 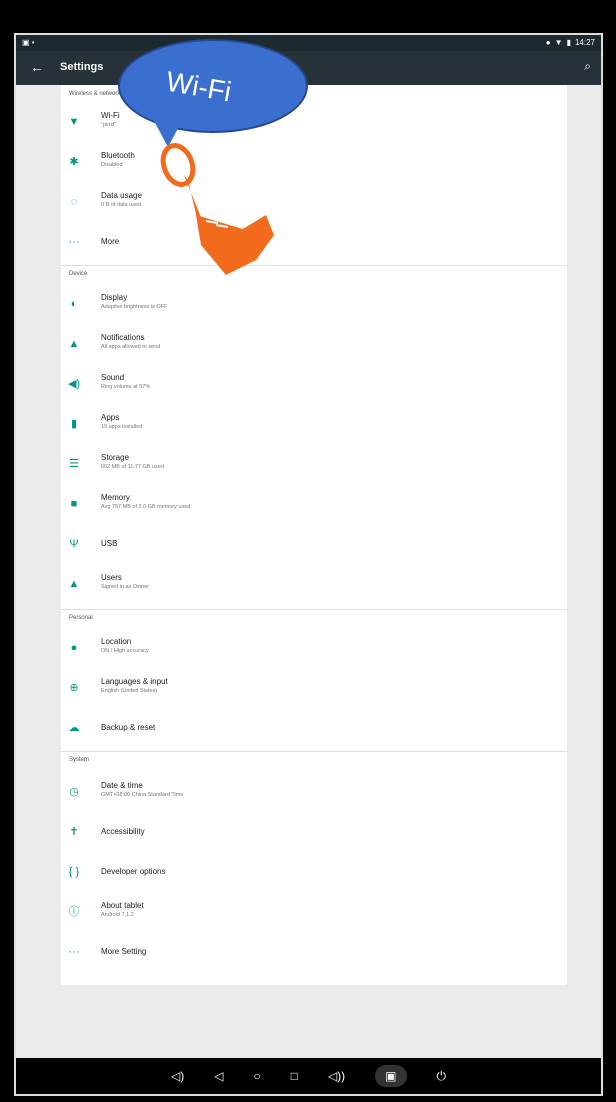 What do you see at coordinates (74, 688) in the screenshot?
I see `language-icon: ⊕` at bounding box center [74, 688].